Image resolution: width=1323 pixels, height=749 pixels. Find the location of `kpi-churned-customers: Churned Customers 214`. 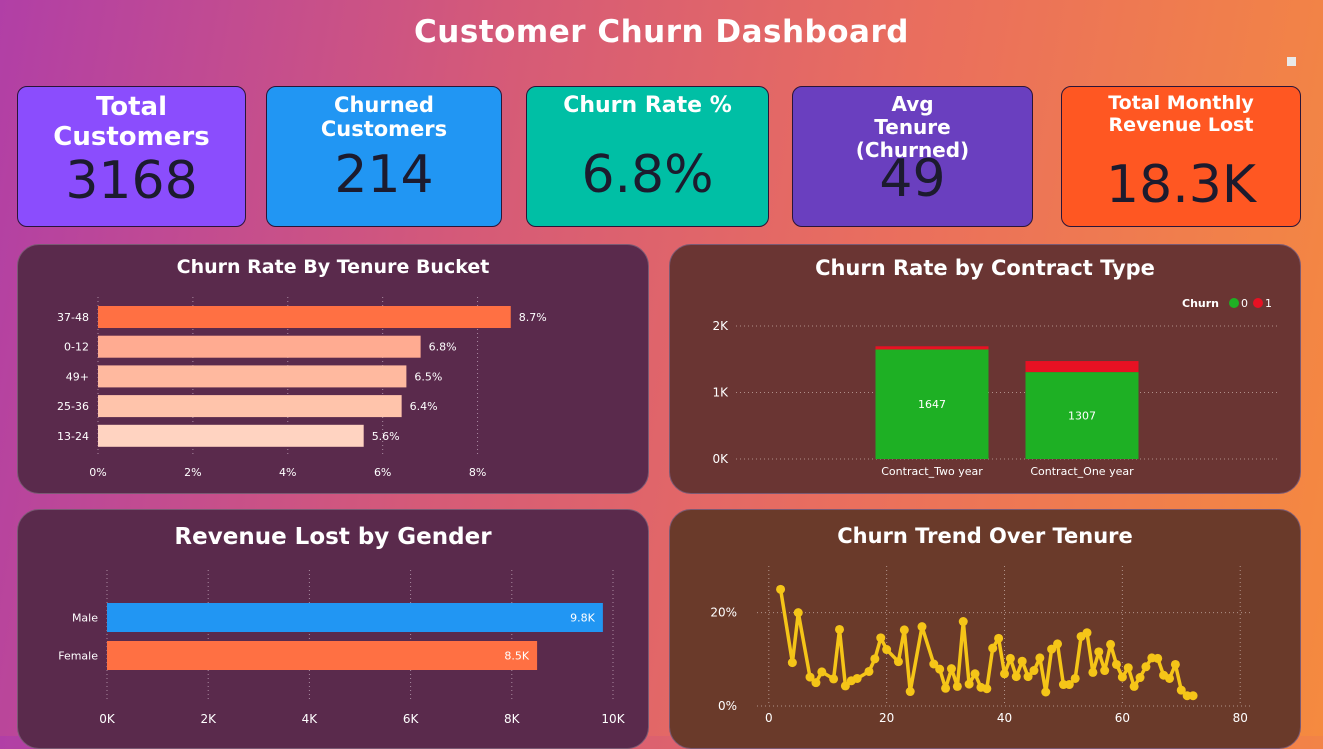

kpi-churned-customers: Churned Customers 214 is located at coordinates (384, 156).